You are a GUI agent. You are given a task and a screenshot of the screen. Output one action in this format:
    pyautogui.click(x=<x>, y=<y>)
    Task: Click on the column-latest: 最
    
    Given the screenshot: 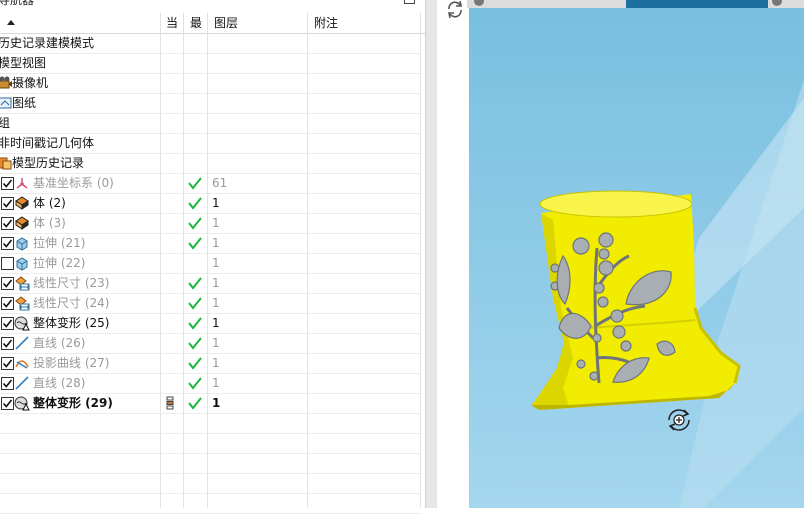 What is the action you would take?
    pyautogui.click(x=196, y=23)
    